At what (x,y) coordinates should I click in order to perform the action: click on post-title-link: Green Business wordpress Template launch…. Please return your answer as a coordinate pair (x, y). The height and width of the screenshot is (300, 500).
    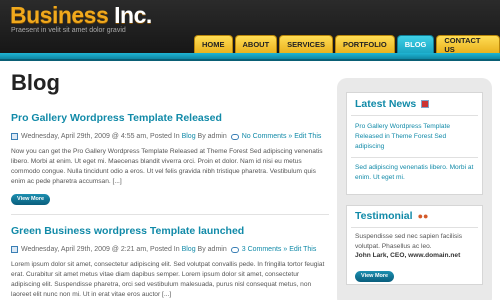
    Looking at the image, I should click on (170, 231).